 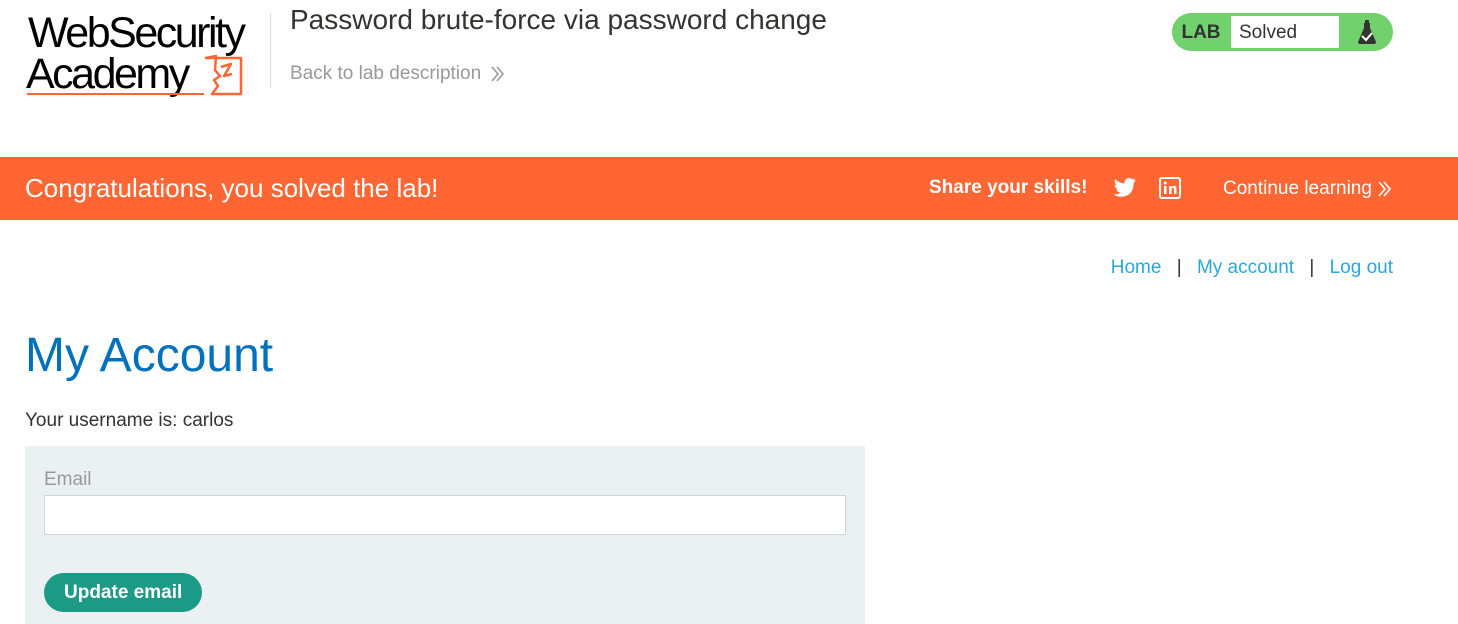 What do you see at coordinates (1201, 32) in the screenshot?
I see `lab-status-tag: LAB` at bounding box center [1201, 32].